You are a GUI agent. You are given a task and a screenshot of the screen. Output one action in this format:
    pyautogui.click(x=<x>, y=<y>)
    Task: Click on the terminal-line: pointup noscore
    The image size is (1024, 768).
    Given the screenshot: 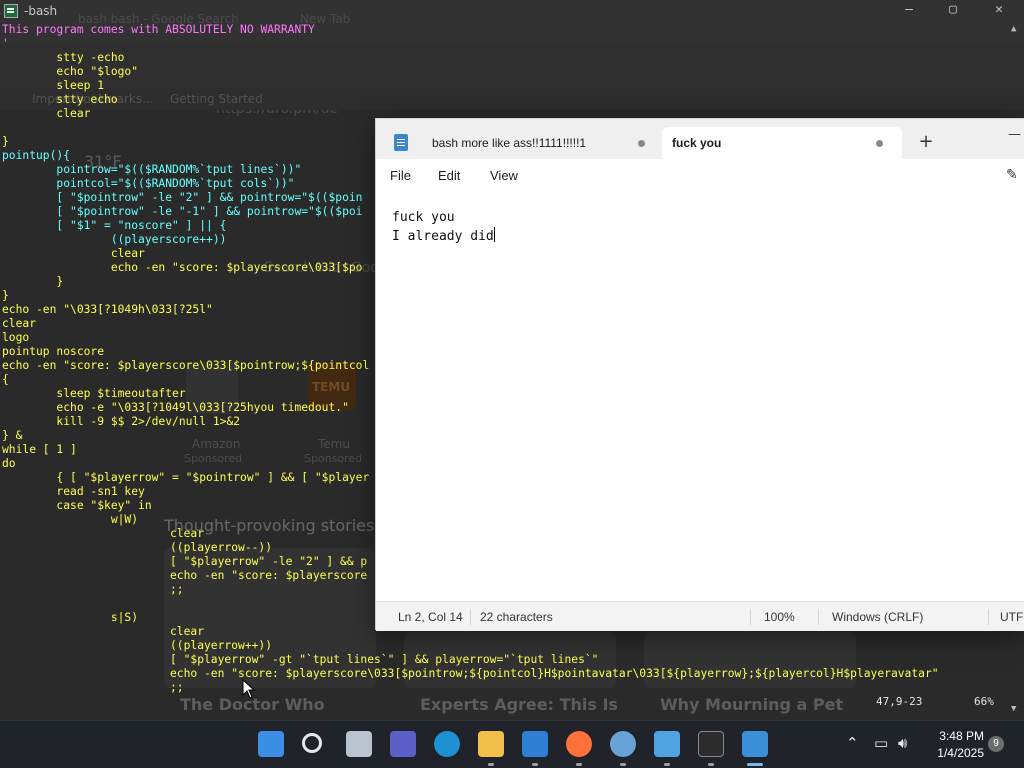 What is the action you would take?
    pyautogui.click(x=53, y=351)
    